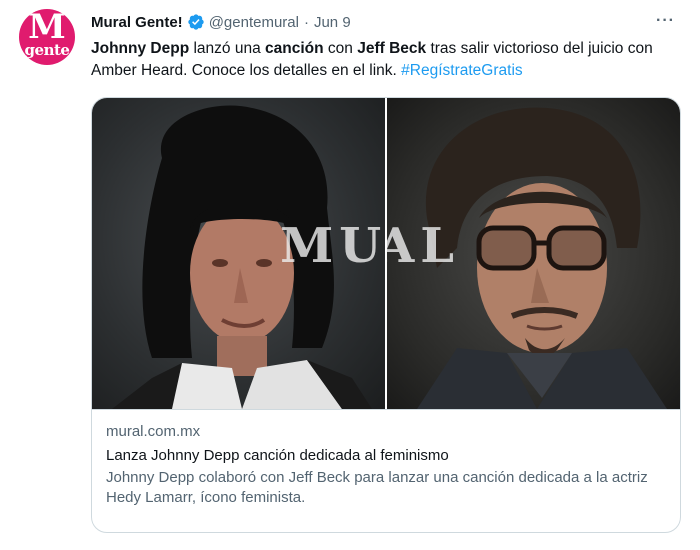 The height and width of the screenshot is (550, 700). I want to click on tweet-text-2: con, so click(340, 48).